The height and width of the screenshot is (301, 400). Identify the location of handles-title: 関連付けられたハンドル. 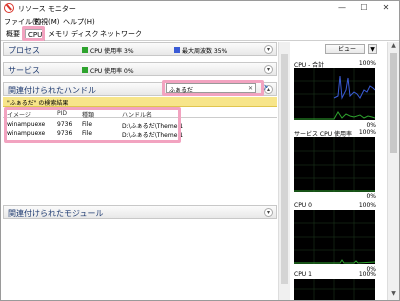
(52, 90).